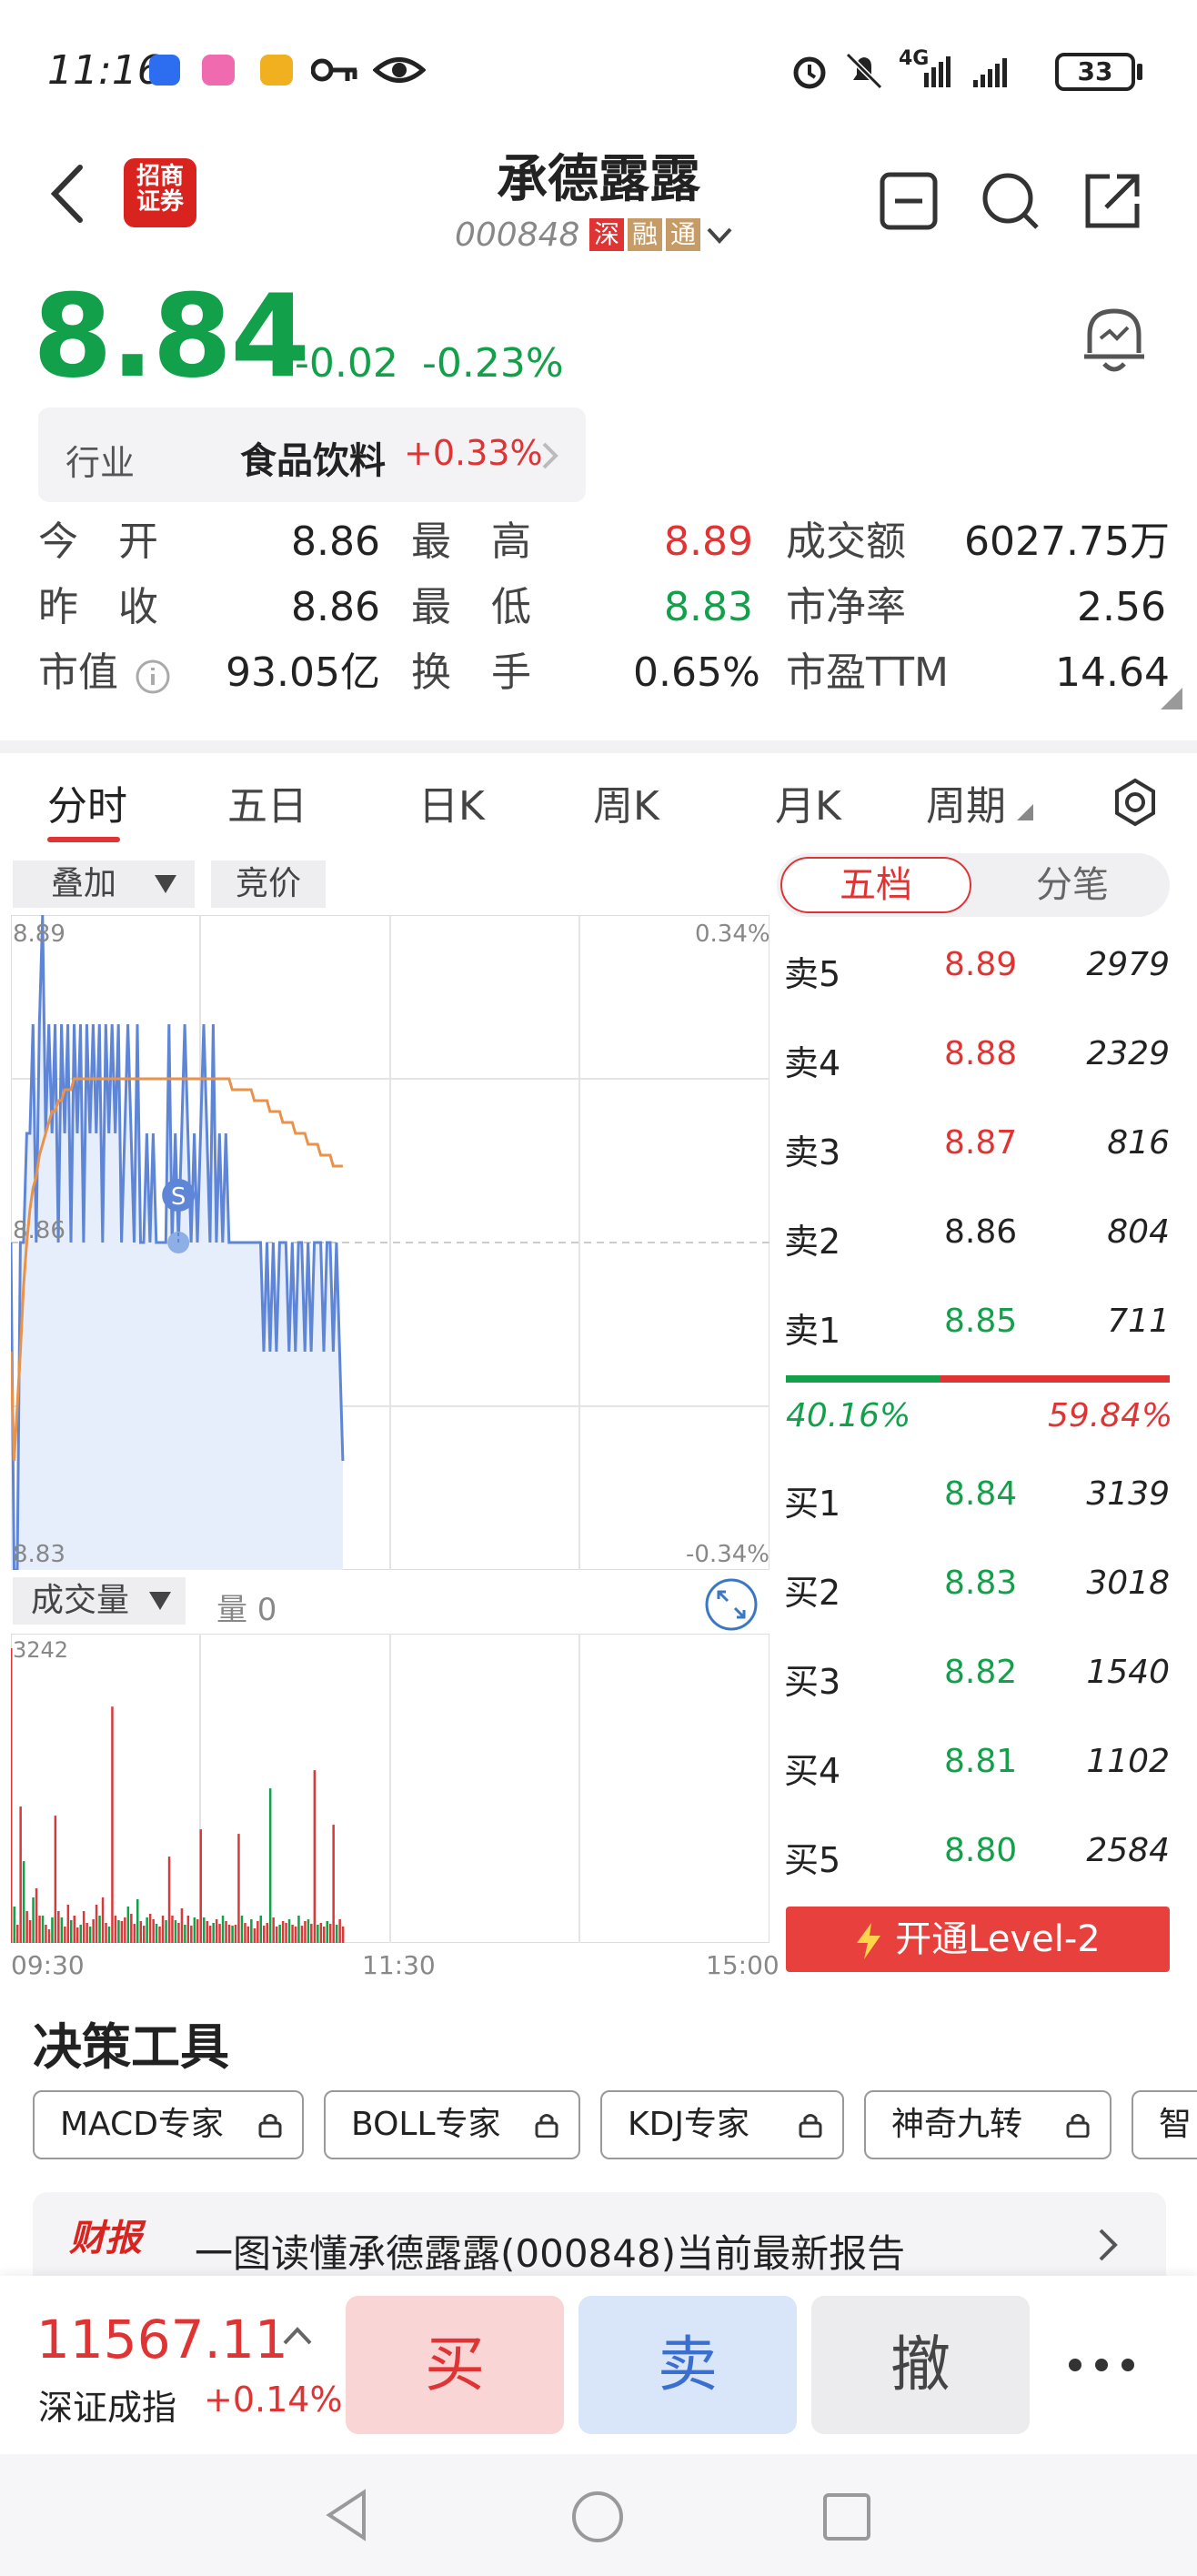 Image resolution: width=1197 pixels, height=2576 pixels. Describe the element at coordinates (1171, 698) in the screenshot. I see `expand-corner-icon` at that location.